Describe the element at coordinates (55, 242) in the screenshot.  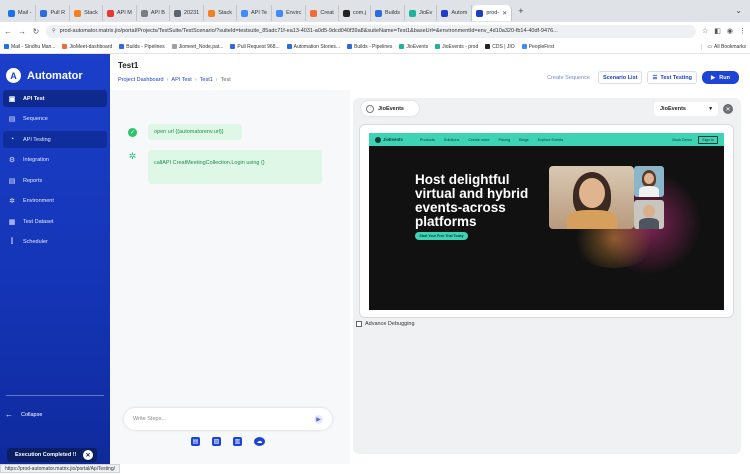
I see `sidebar-item-scheduler: ⫿ Scheduler` at that location.